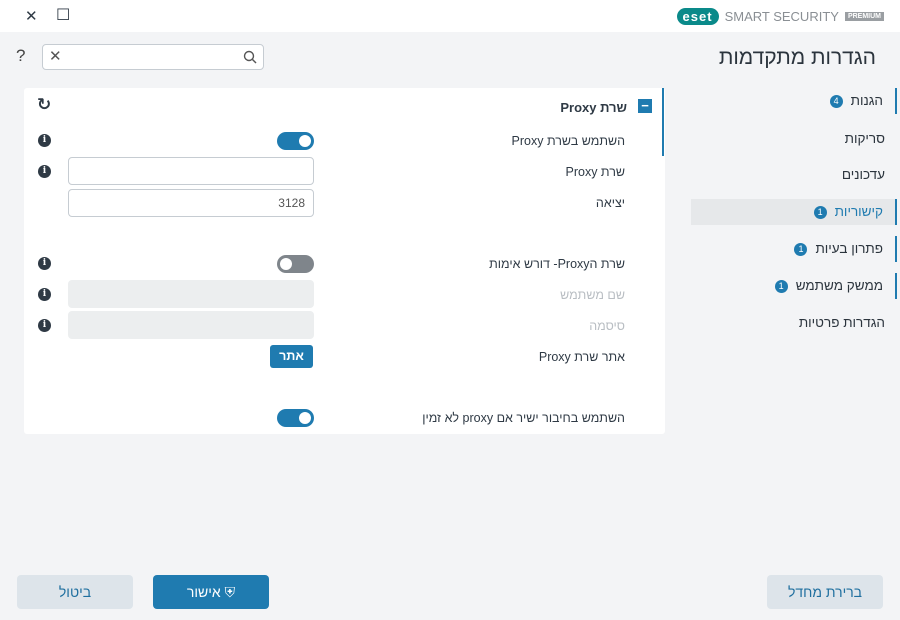 Image resolution: width=900 pixels, height=620 pixels. Describe the element at coordinates (794, 212) in the screenshot. I see `sidebar-item-connectivity: קישוריות1` at that location.